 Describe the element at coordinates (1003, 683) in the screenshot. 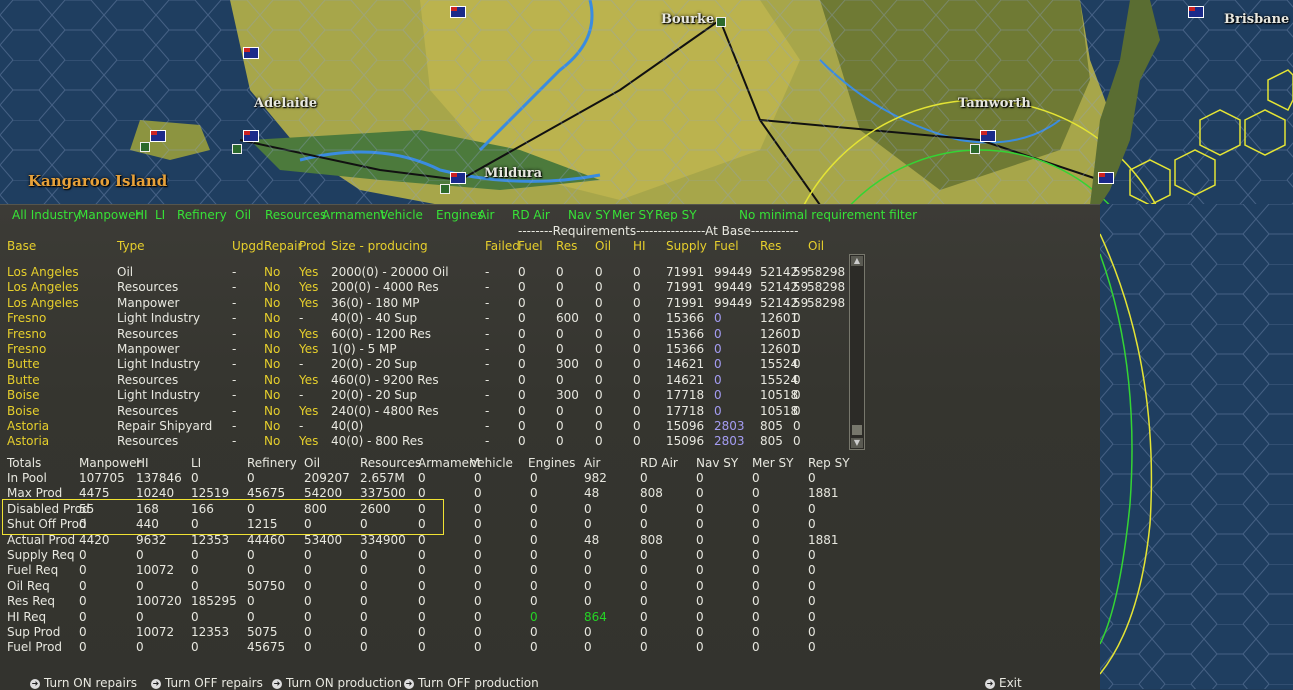

I see `exit-button: ➜ Exit` at that location.